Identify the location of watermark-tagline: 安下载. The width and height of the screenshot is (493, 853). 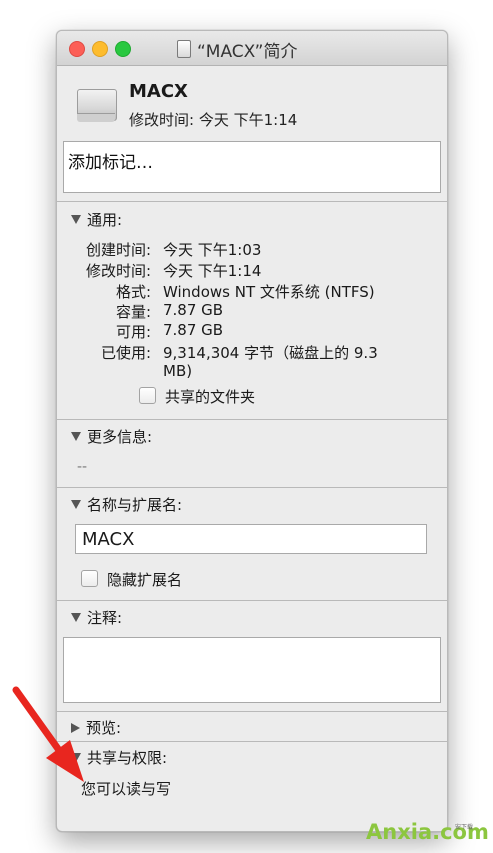
(464, 827).